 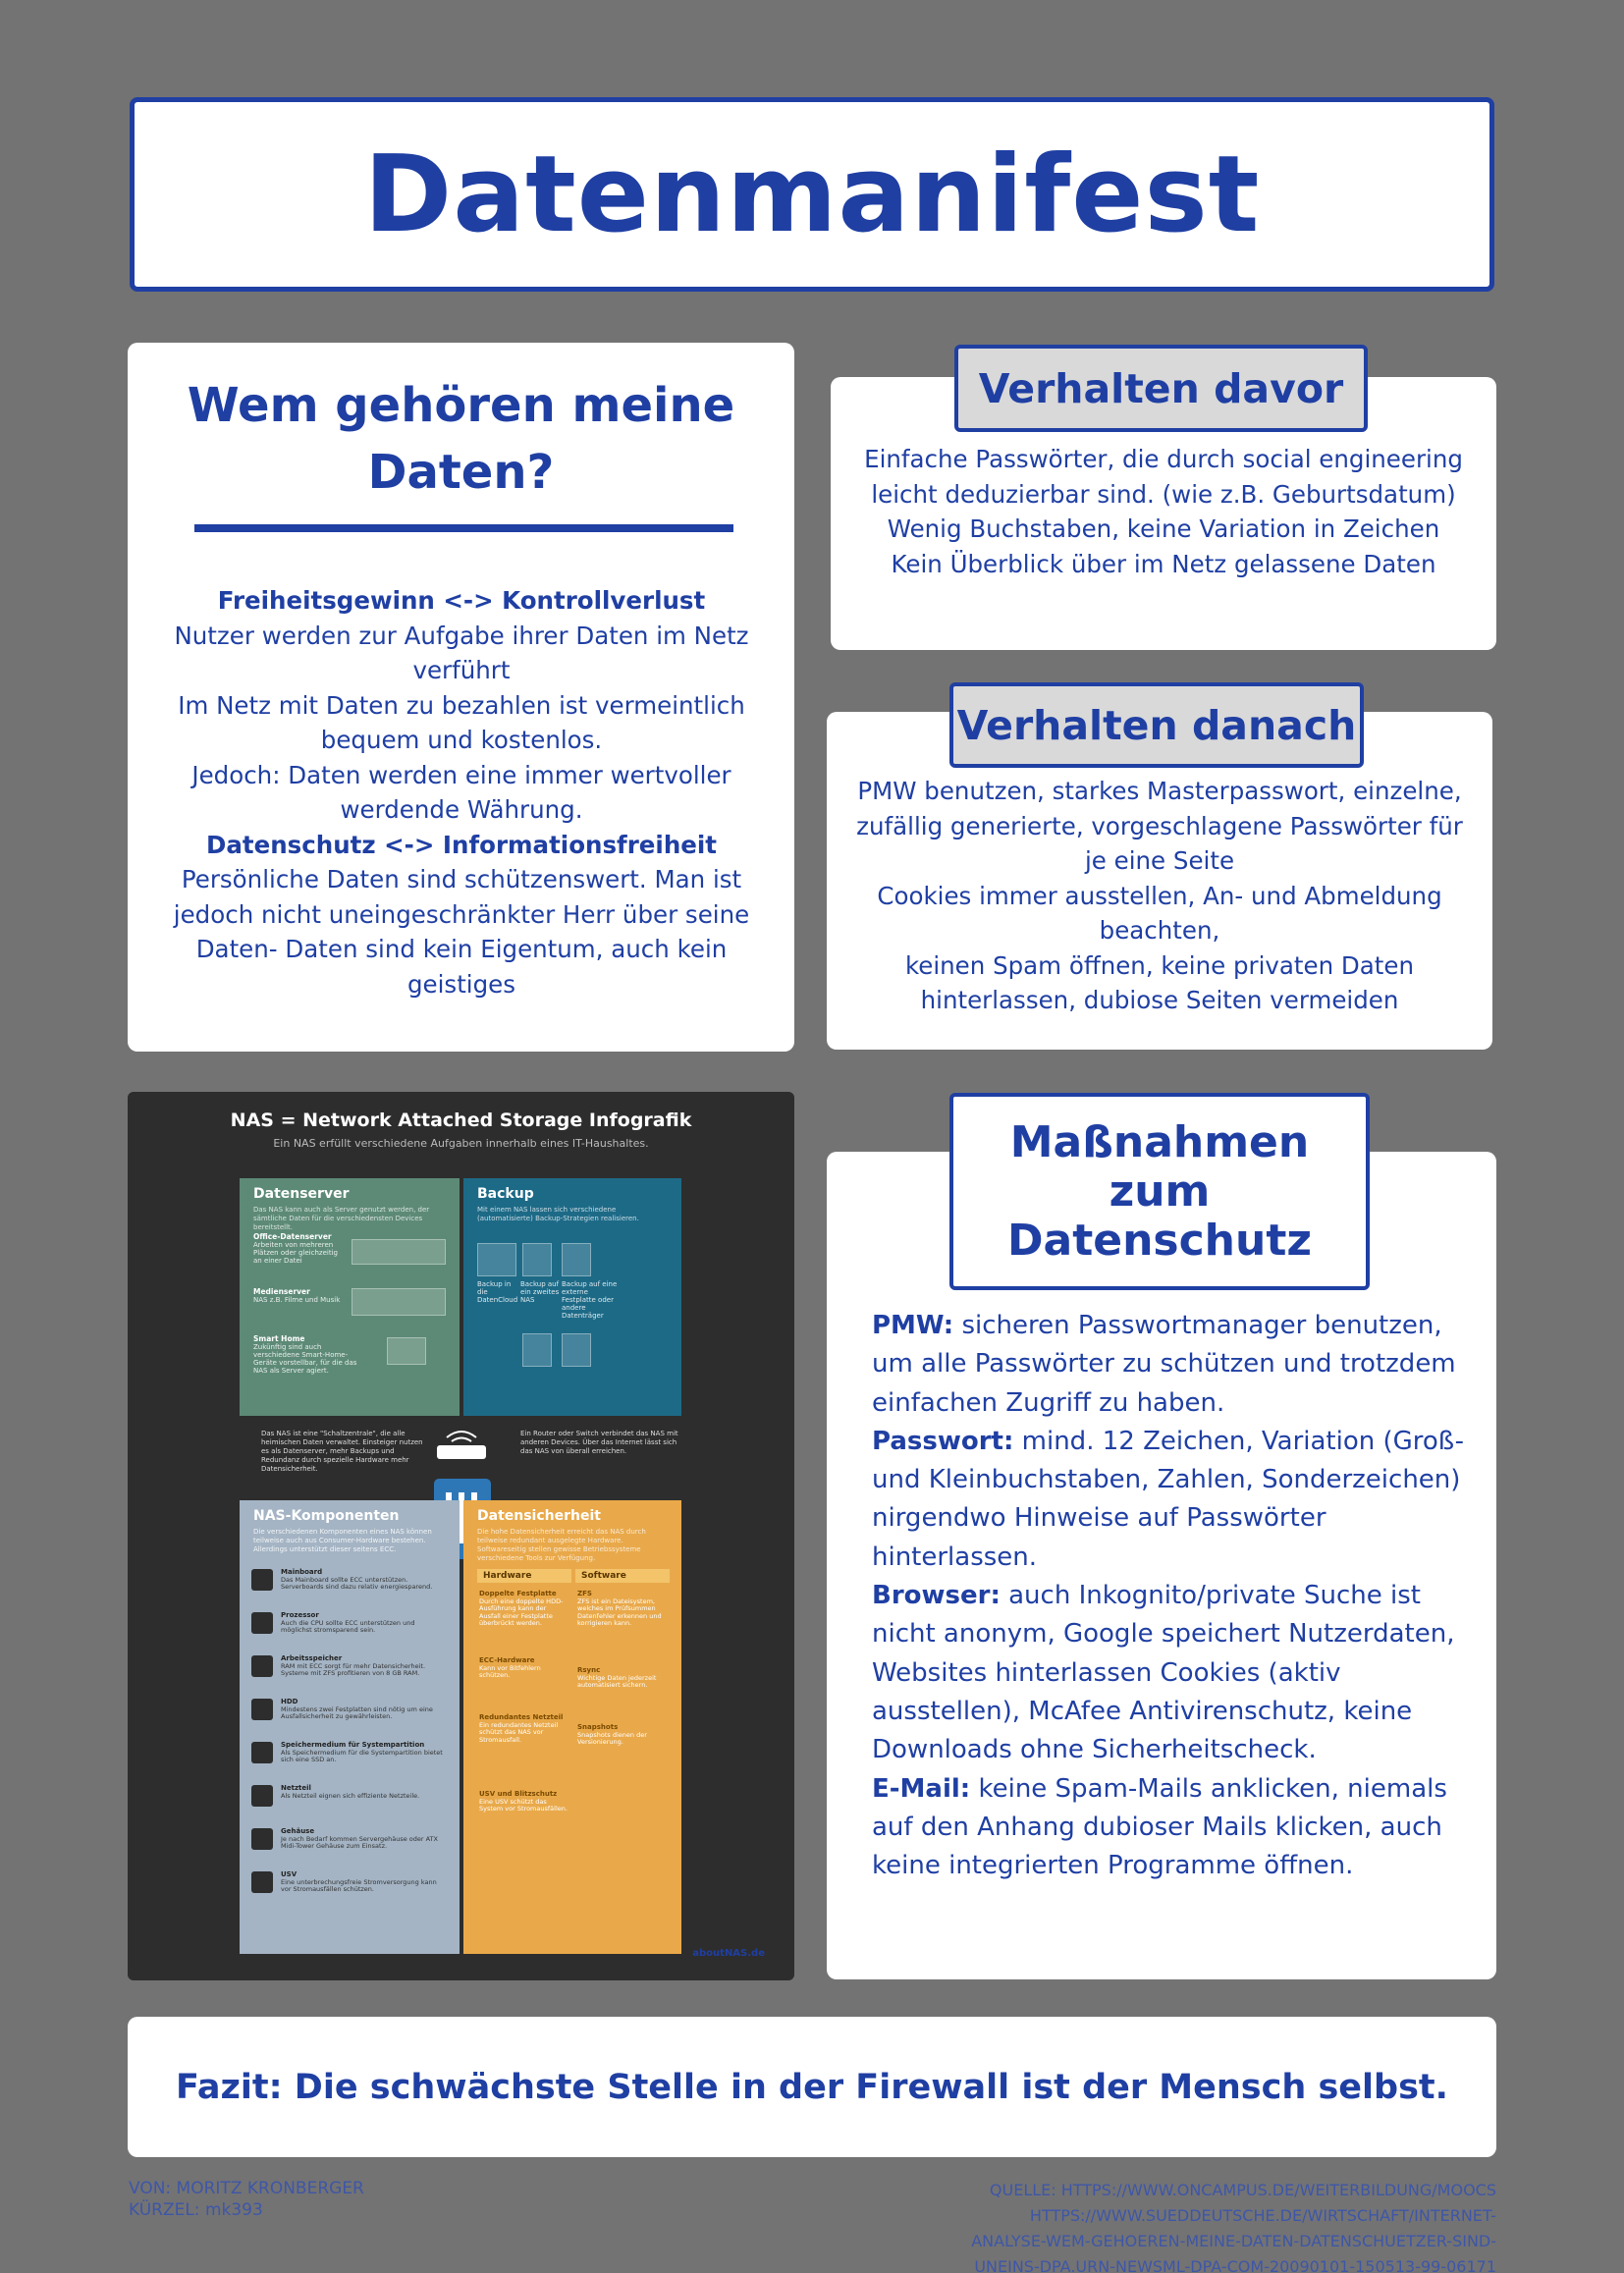 What do you see at coordinates (524, 1576) in the screenshot?
I see `hardware-column-header: Hardware` at bounding box center [524, 1576].